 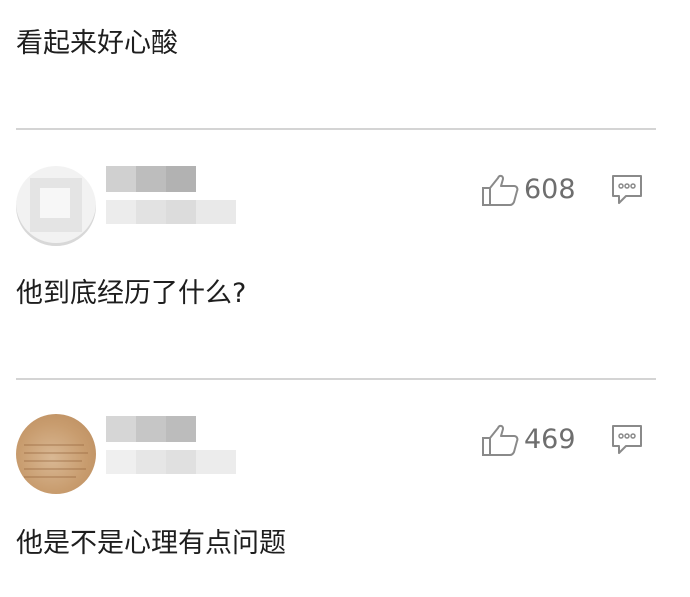 I want to click on like-count: 469, so click(x=550, y=439).